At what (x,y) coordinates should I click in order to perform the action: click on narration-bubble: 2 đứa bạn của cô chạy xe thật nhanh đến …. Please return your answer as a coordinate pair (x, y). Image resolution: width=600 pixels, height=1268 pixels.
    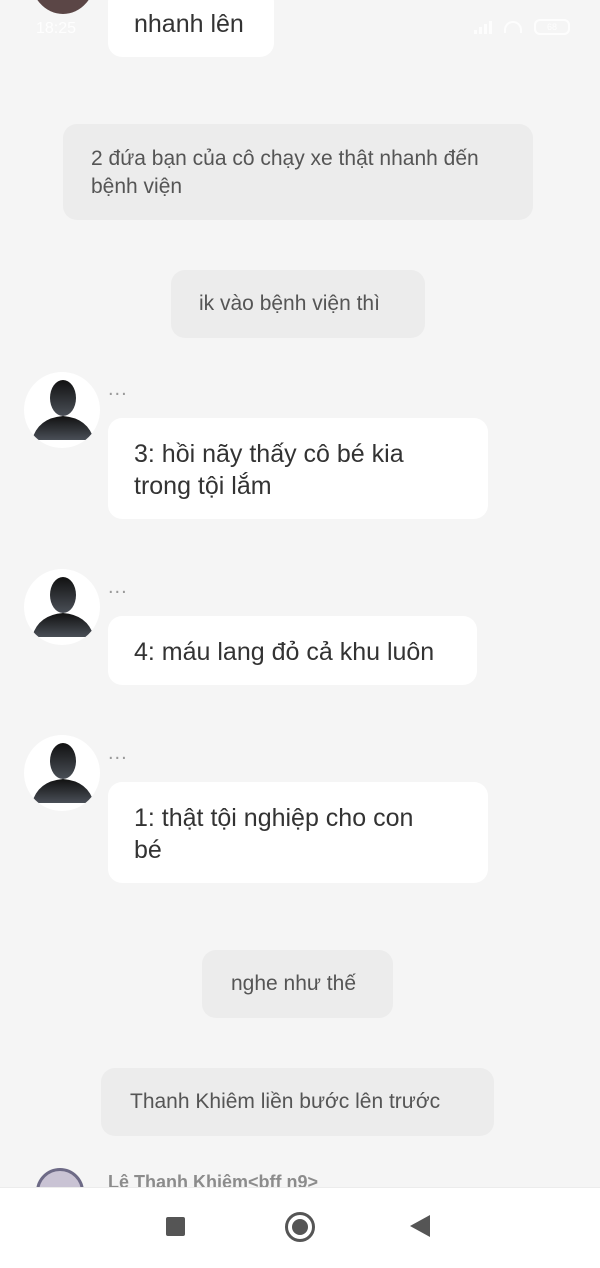
    Looking at the image, I should click on (298, 172).